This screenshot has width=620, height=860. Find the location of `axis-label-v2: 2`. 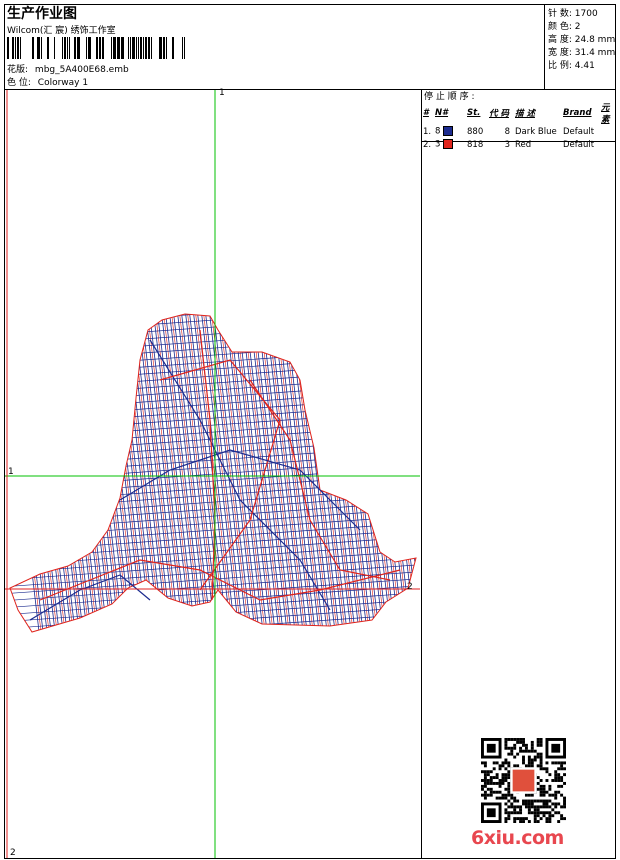

axis-label-v2: 2 is located at coordinates (13, 853).